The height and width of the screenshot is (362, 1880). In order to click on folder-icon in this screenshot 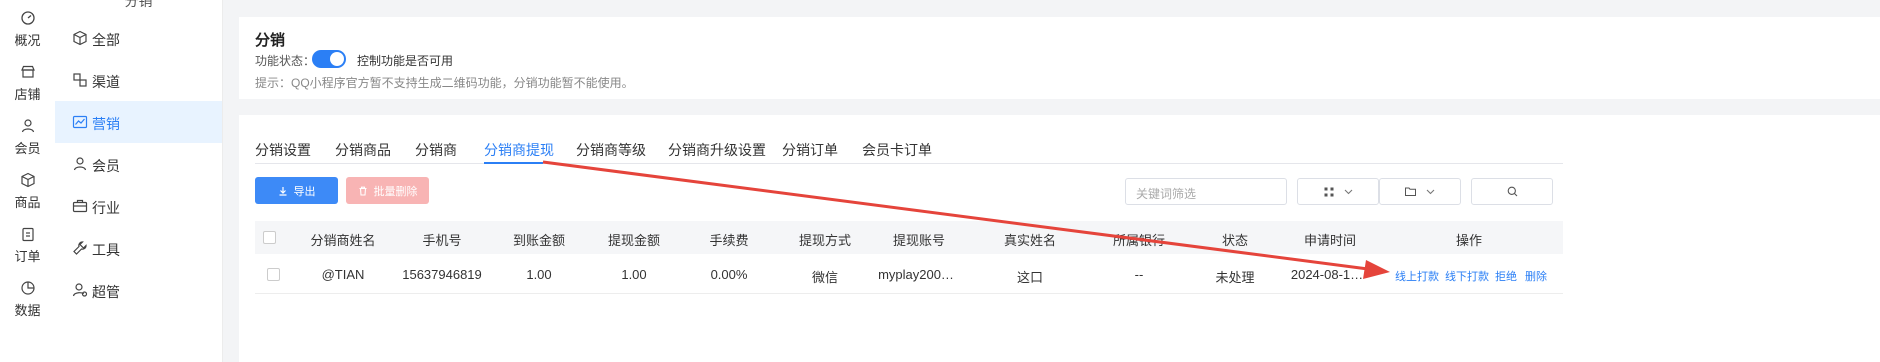, I will do `click(1410, 191)`.